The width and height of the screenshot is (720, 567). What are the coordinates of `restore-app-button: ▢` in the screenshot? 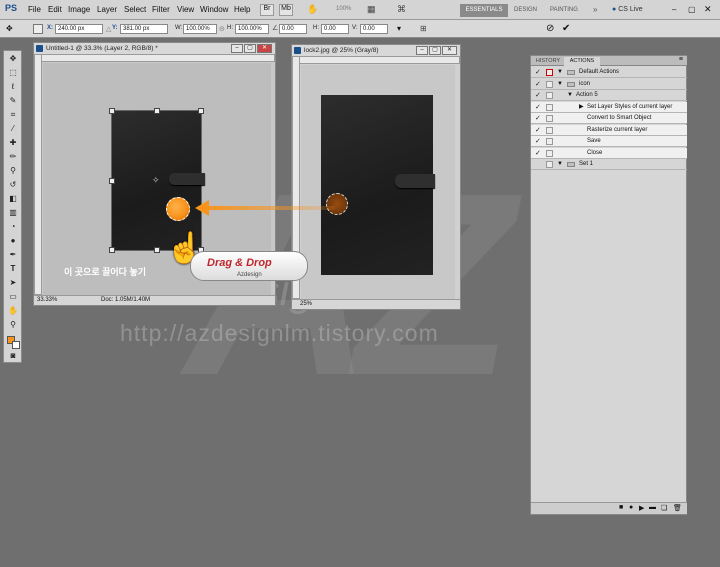 It's located at (692, 9).